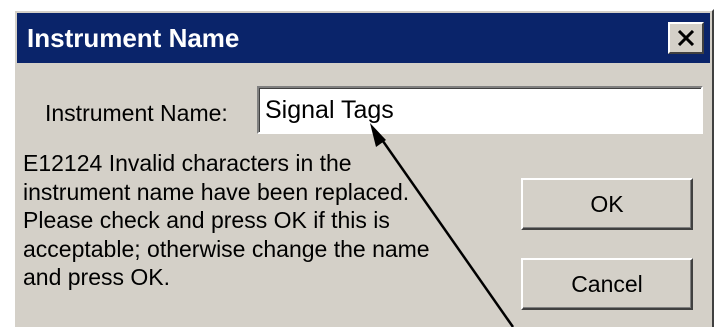 This screenshot has width=718, height=327. I want to click on close-icon, so click(686, 38).